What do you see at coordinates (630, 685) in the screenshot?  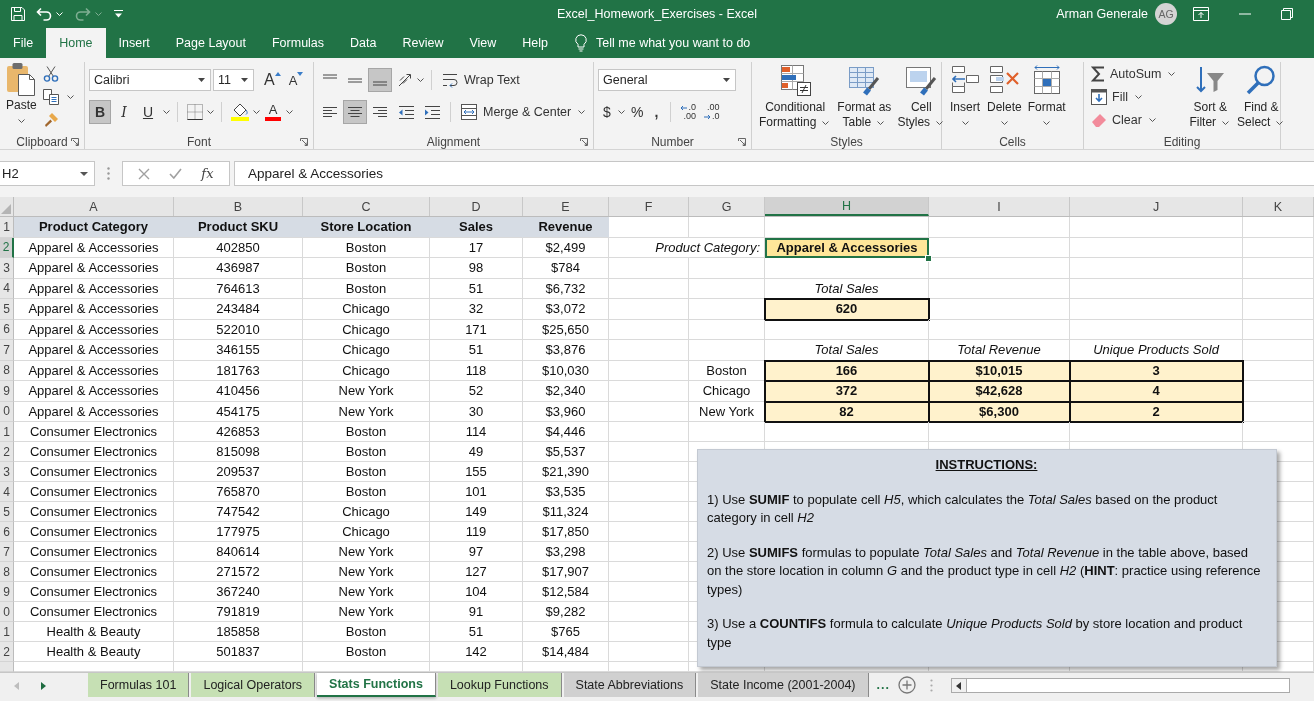 I see `sheet-tab: State Abbreviations` at bounding box center [630, 685].